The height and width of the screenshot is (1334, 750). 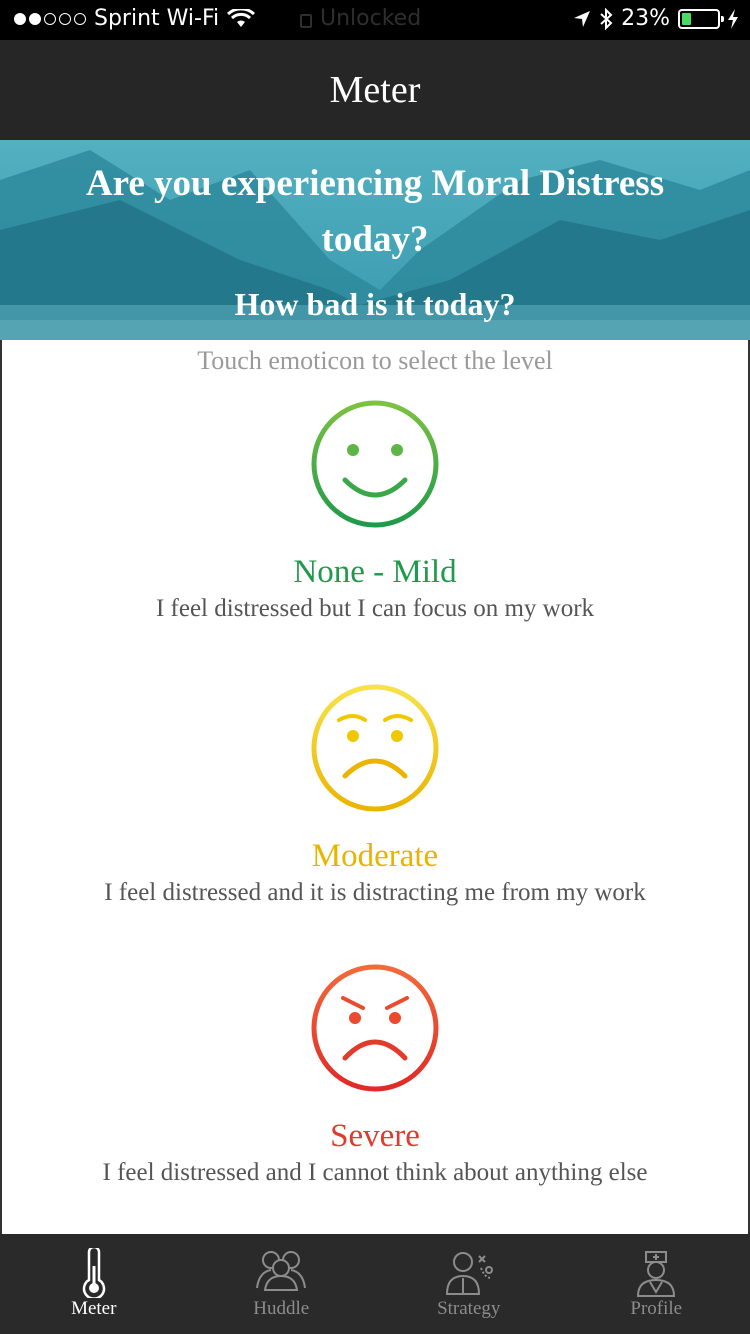 I want to click on level-title: Moderate, so click(x=375, y=856).